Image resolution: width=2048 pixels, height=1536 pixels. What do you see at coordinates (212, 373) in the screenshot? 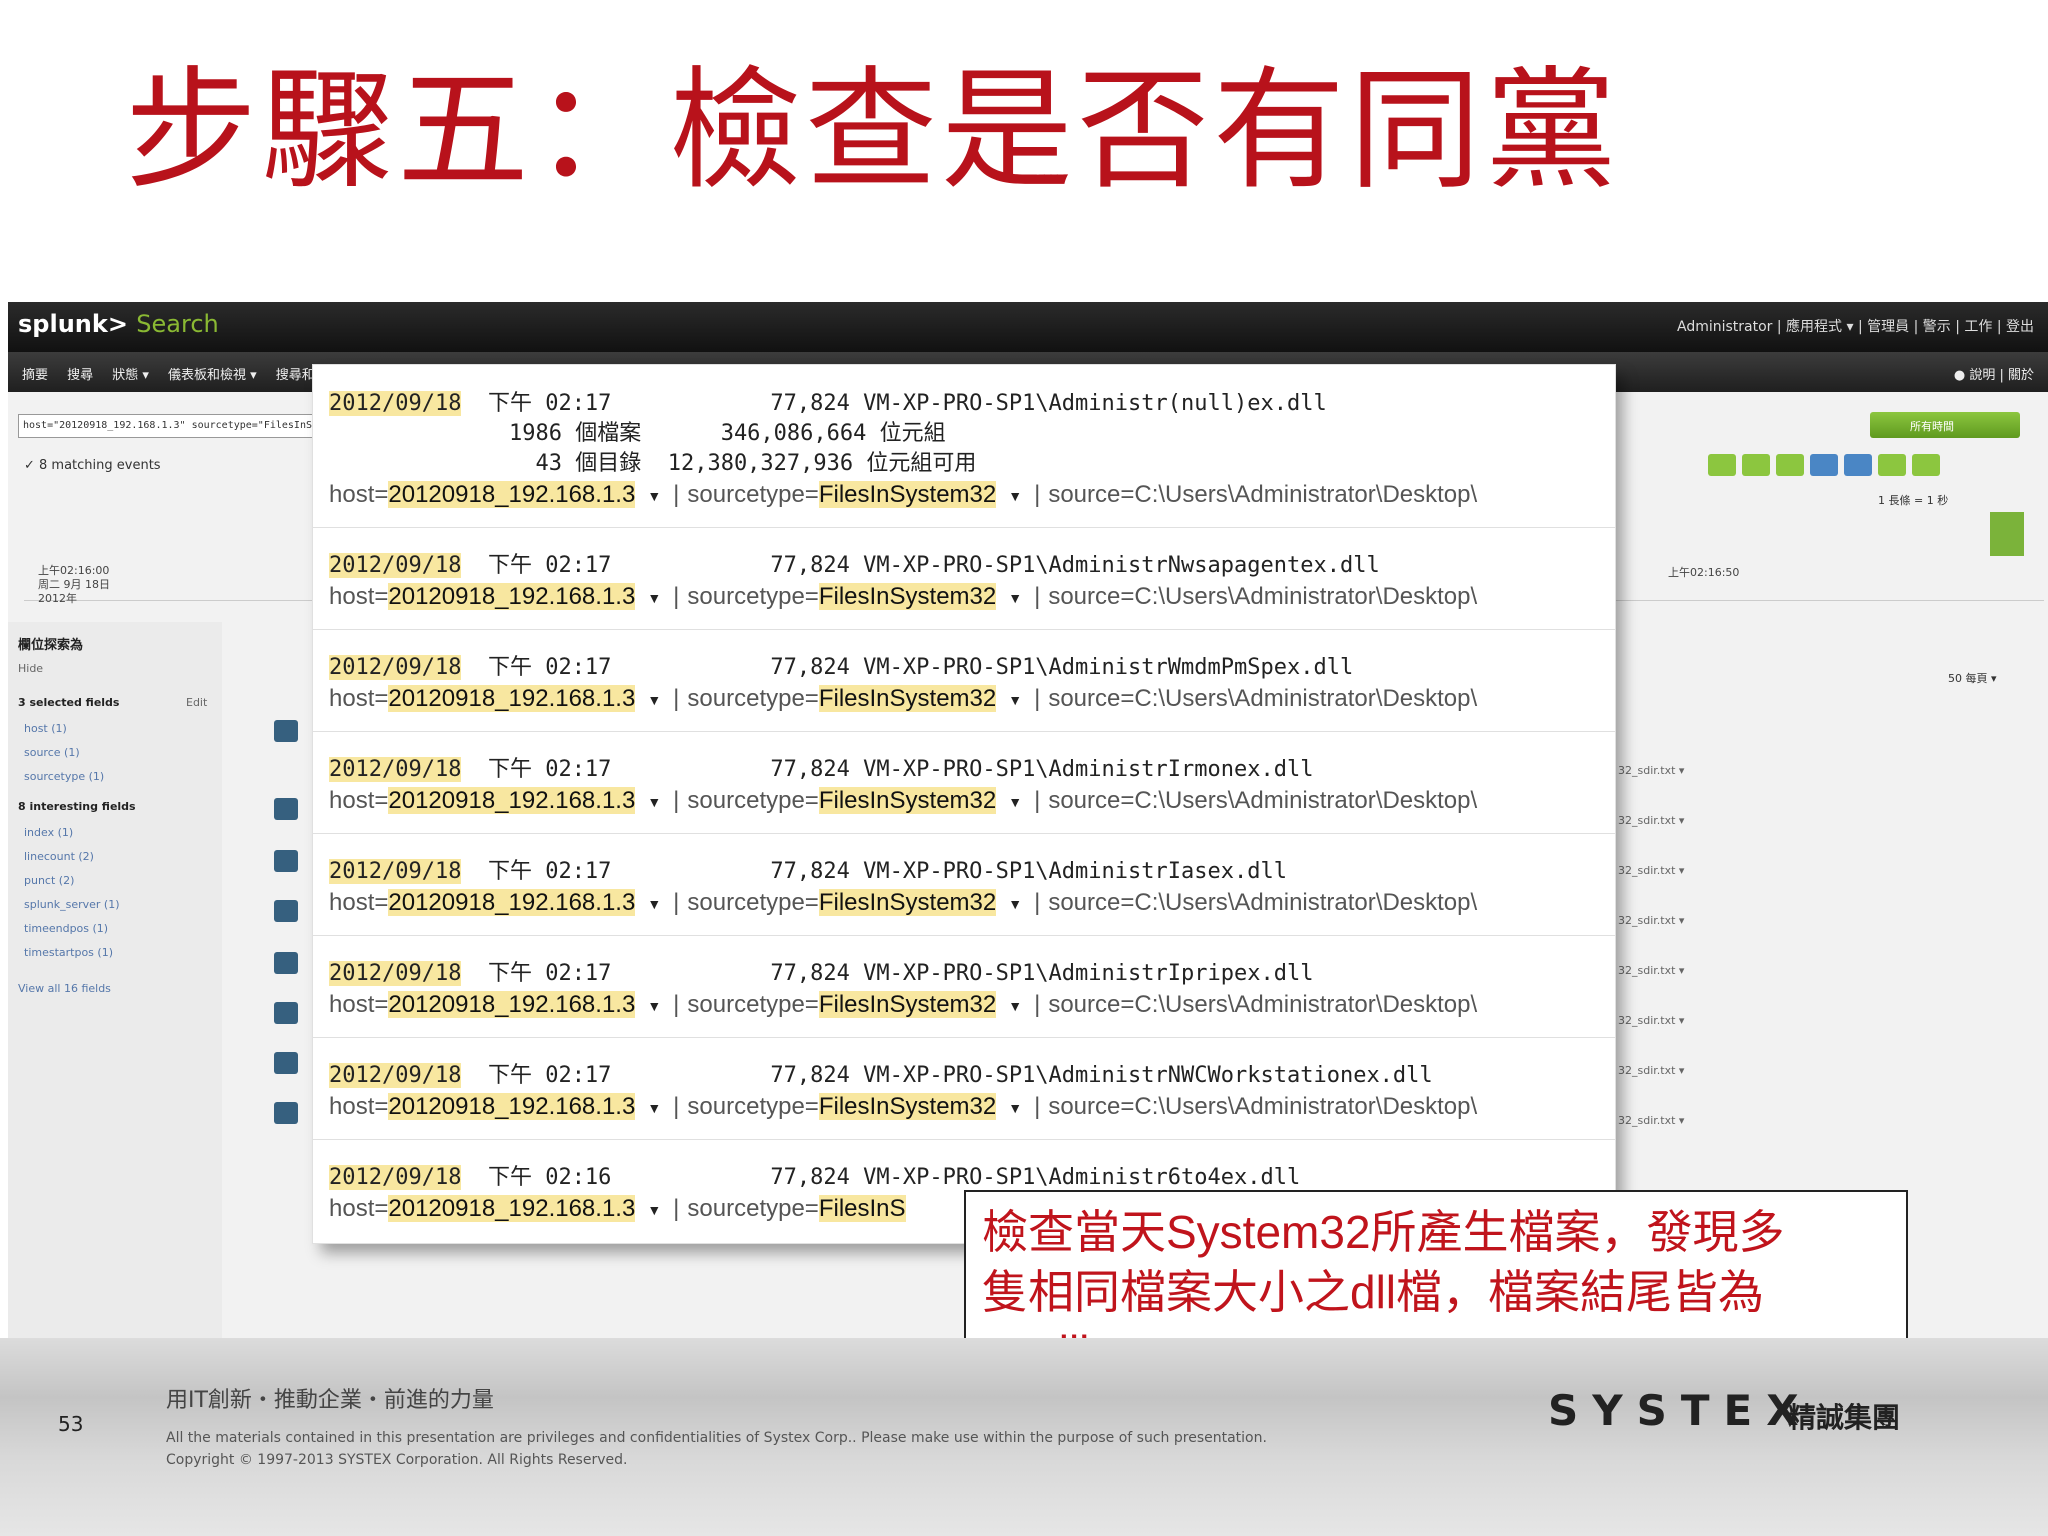
I see `nav-item-dashboards: 儀表板和檢視 ▾` at bounding box center [212, 373].